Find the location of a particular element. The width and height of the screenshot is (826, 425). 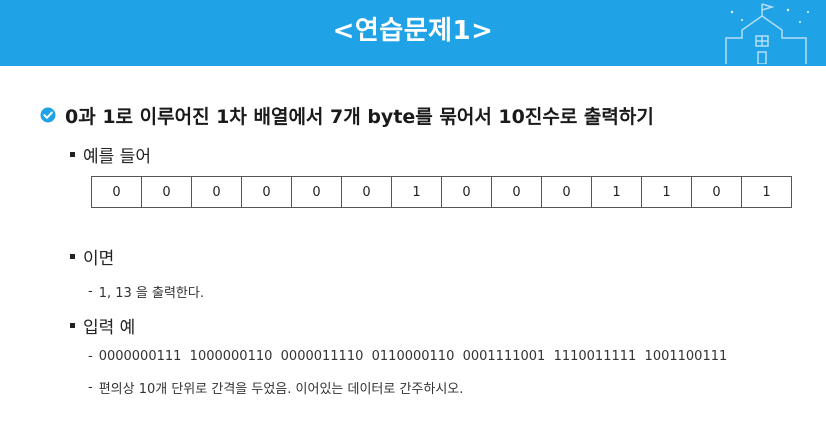

then-label: 이면 is located at coordinates (99, 258).